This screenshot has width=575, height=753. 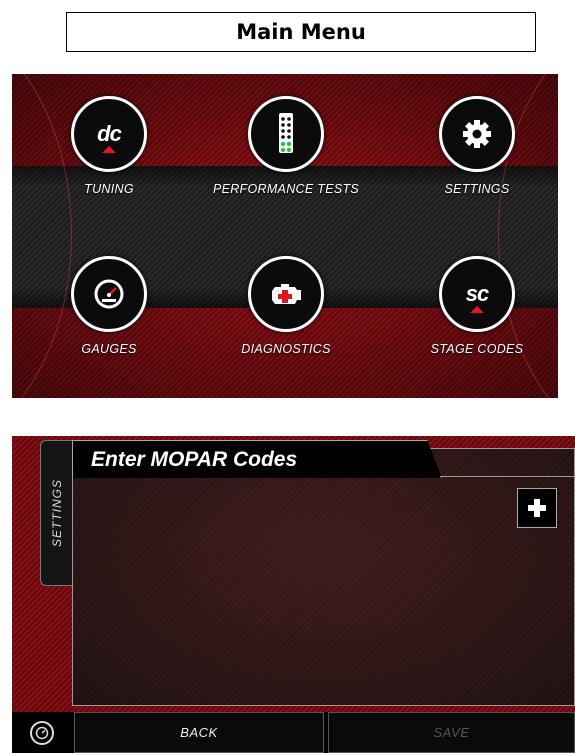 I want to click on plus-icon, so click(x=537, y=508).